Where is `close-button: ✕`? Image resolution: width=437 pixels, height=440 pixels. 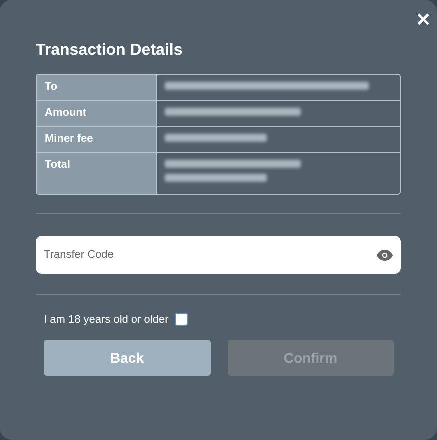 close-button: ✕ is located at coordinates (423, 20).